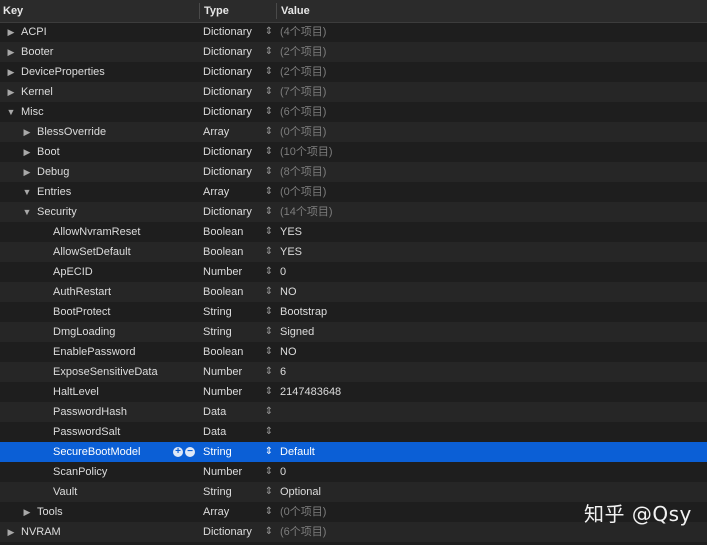 The width and height of the screenshot is (707, 545). What do you see at coordinates (283, 272) in the screenshot?
I see `row-value: 0` at bounding box center [283, 272].